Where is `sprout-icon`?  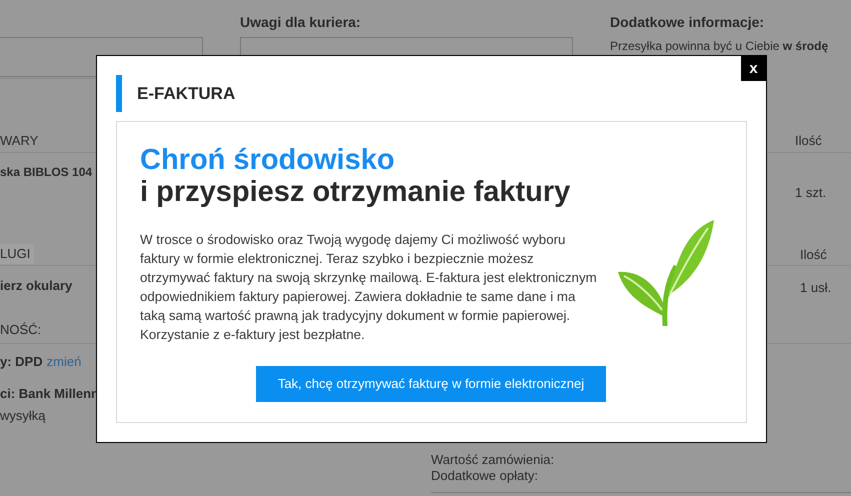 sprout-icon is located at coordinates (666, 272).